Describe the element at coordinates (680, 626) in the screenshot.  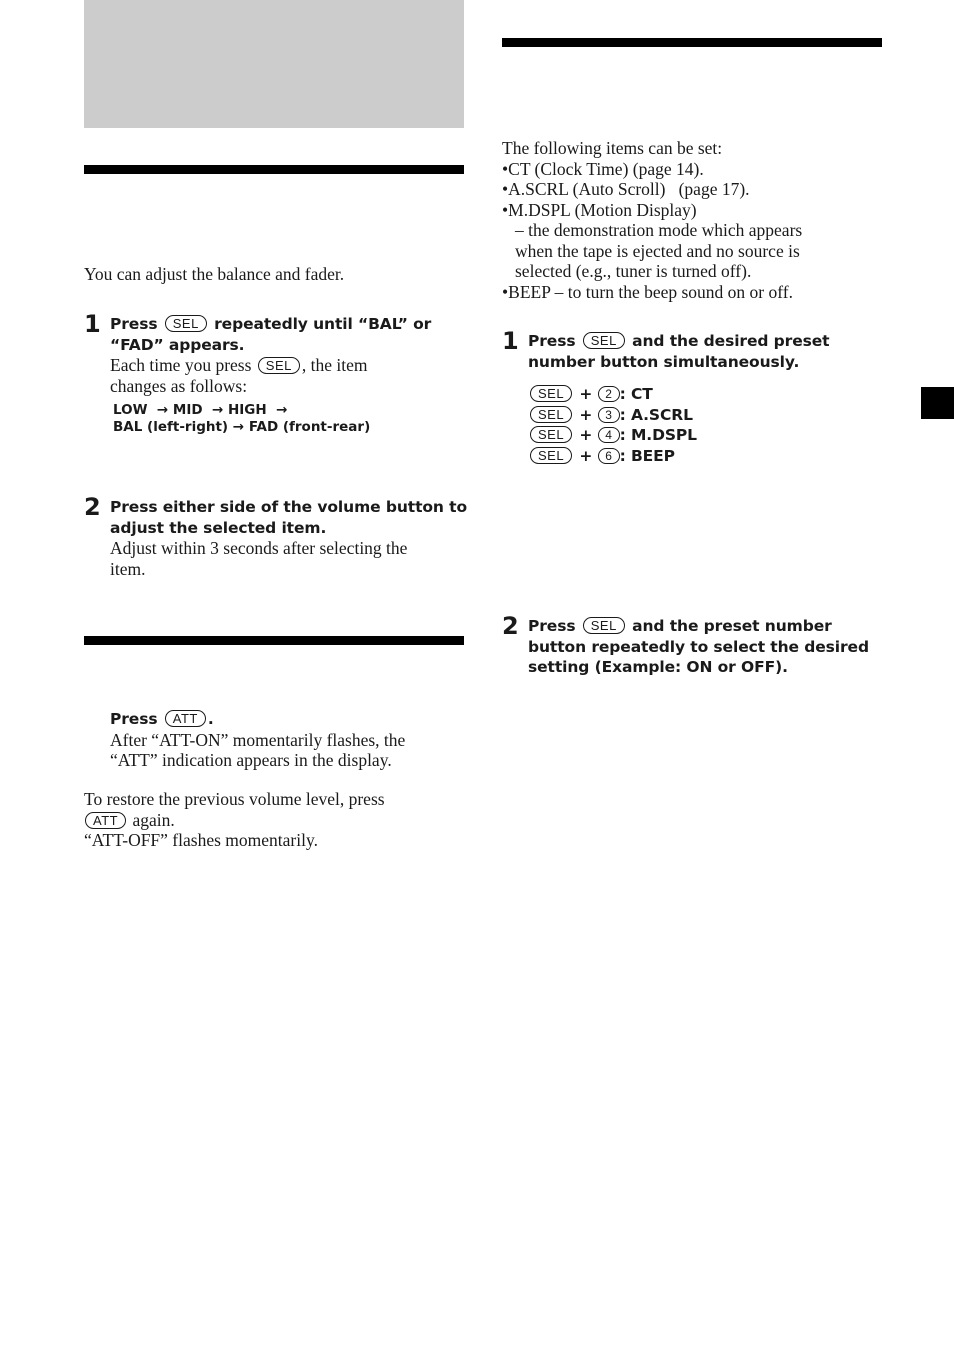
I see `step-instruction: Press SEL and the preset number` at that location.